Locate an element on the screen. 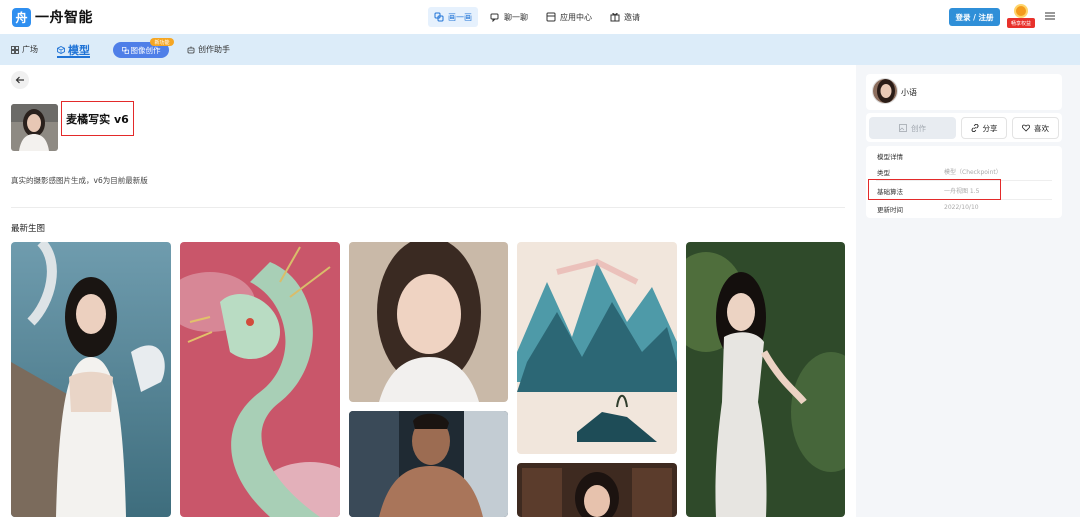  model-title: 麦橘写实 v6 is located at coordinates (97, 118).